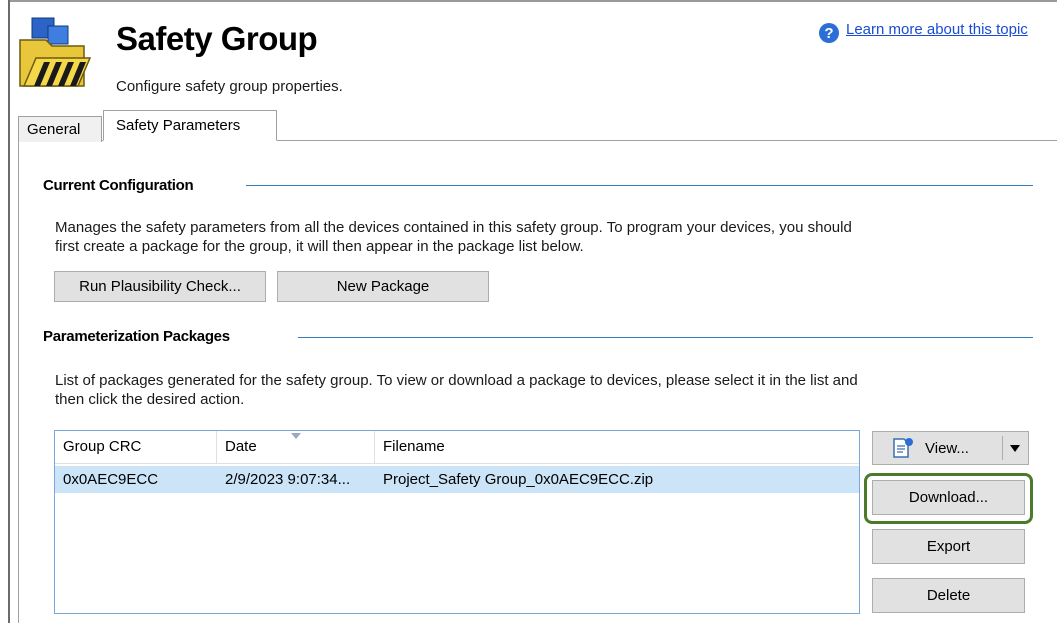 The width and height of the screenshot is (1057, 623). What do you see at coordinates (241, 446) in the screenshot?
I see `column-header-date-label: Date` at bounding box center [241, 446].